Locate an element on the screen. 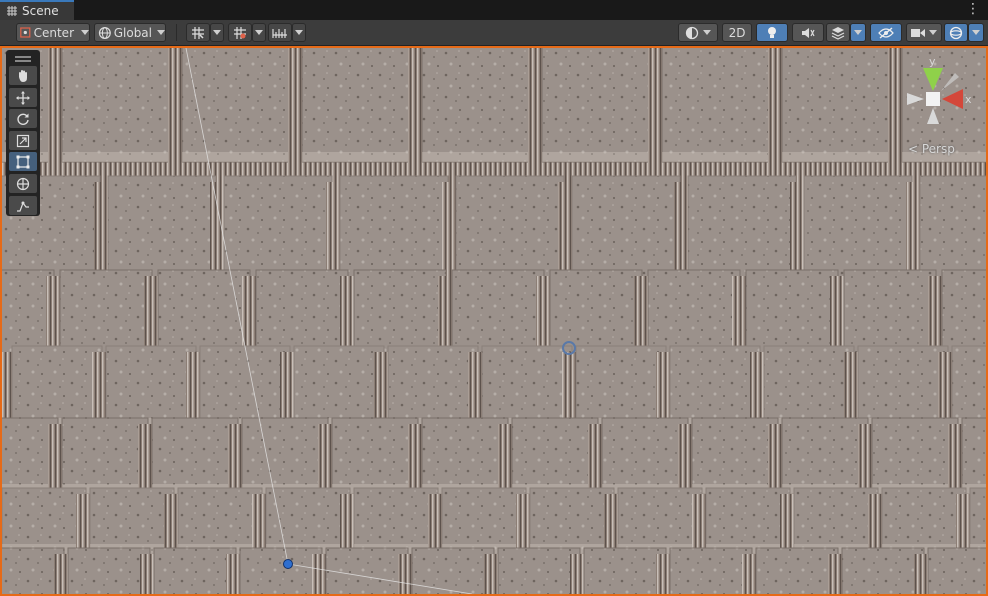 The width and height of the screenshot is (988, 596). axis-z-cone-icon is located at coordinates (950, 82).